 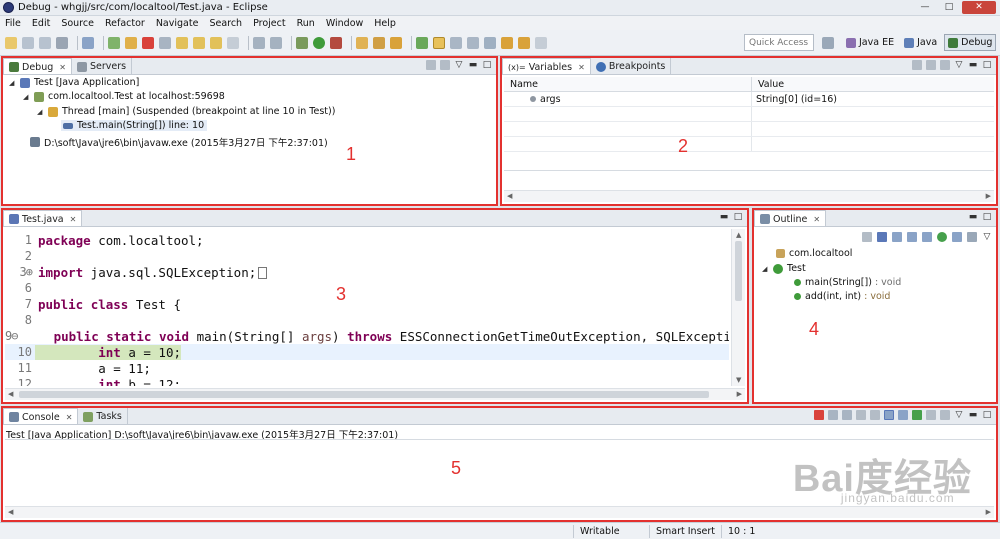 I want to click on show-type-names-icon, so click(x=917, y=65).